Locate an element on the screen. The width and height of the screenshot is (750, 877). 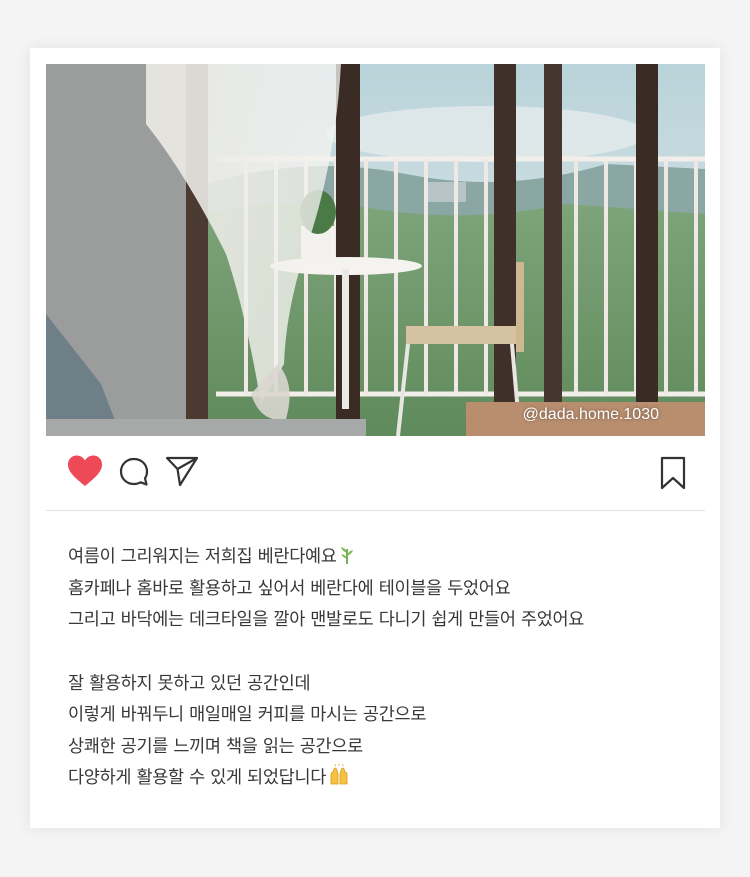
comment-icon is located at coordinates (134, 472).